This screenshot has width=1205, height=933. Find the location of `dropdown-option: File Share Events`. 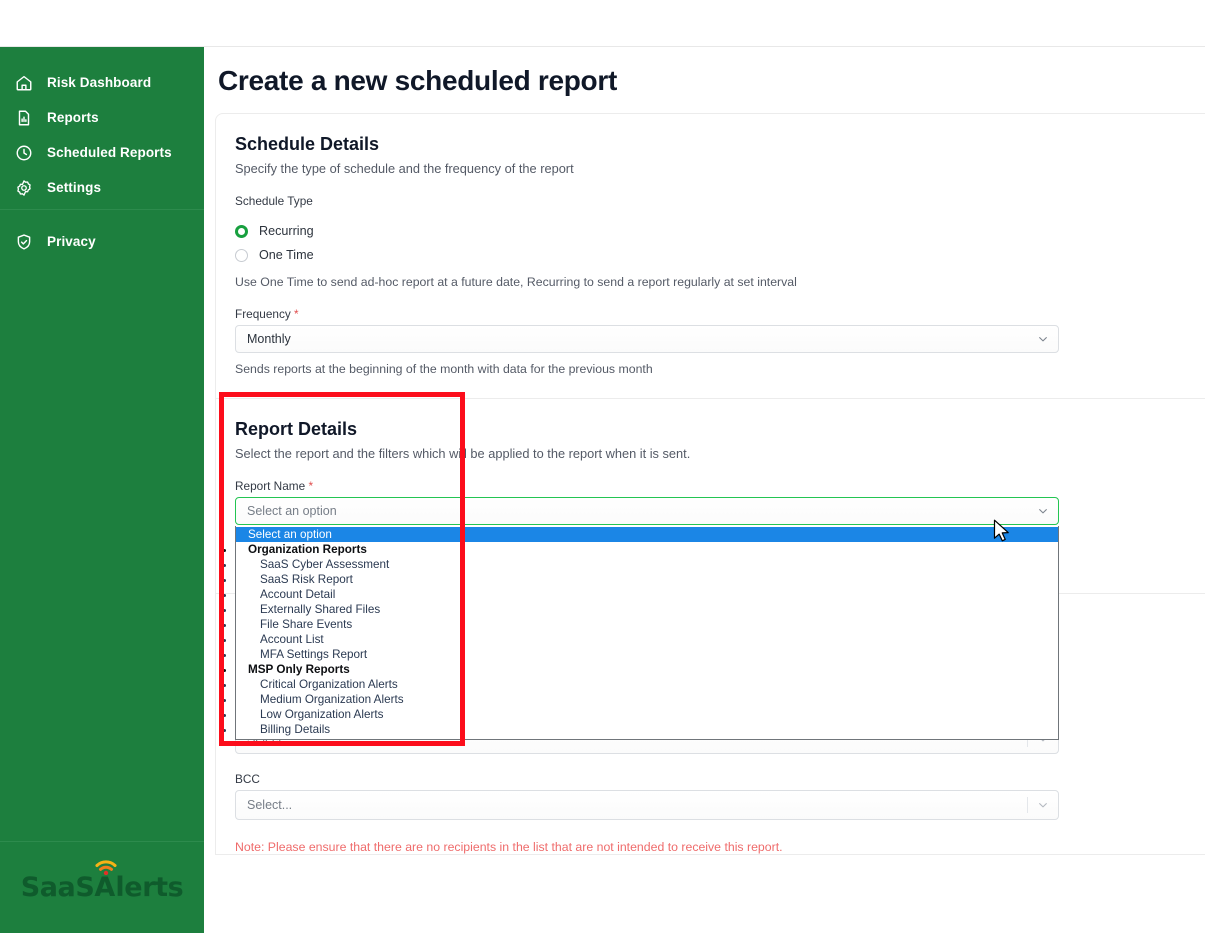

dropdown-option: File Share Events is located at coordinates (647, 624).